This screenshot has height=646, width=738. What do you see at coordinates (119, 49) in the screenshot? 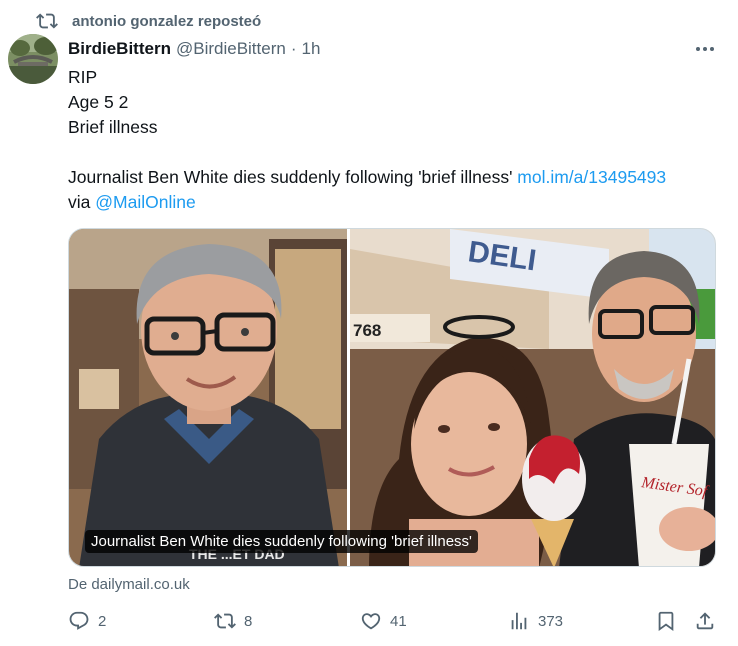
I see `display-name: BirdieBittern` at bounding box center [119, 49].